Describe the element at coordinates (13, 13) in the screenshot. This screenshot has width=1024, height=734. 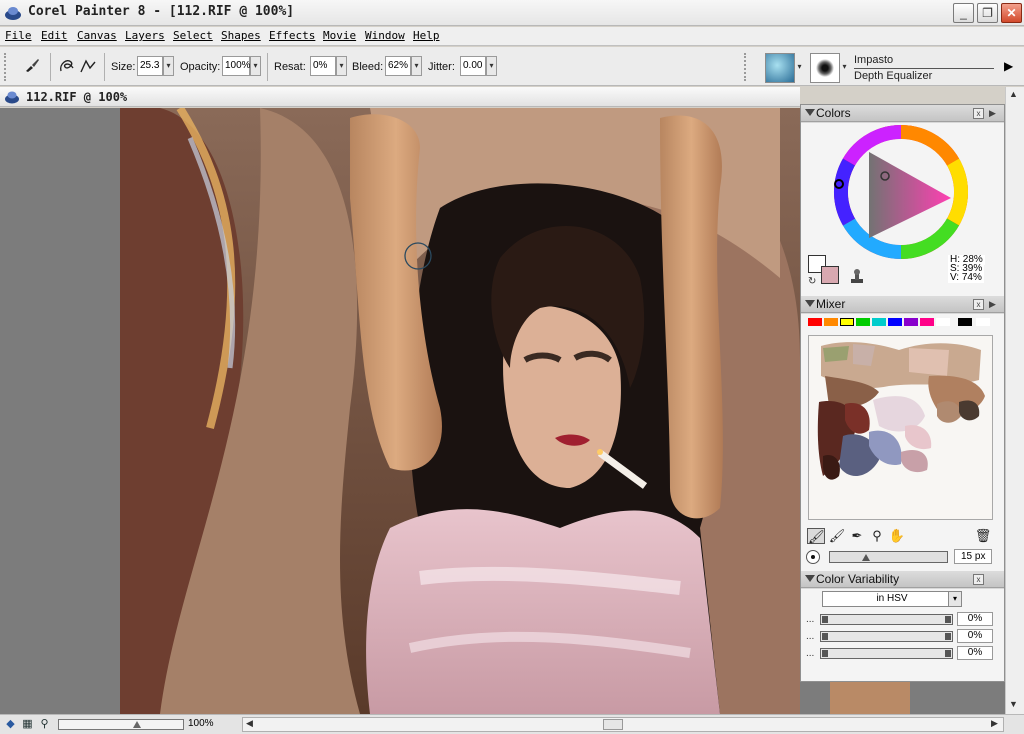
I see `painter-app-icon` at that location.